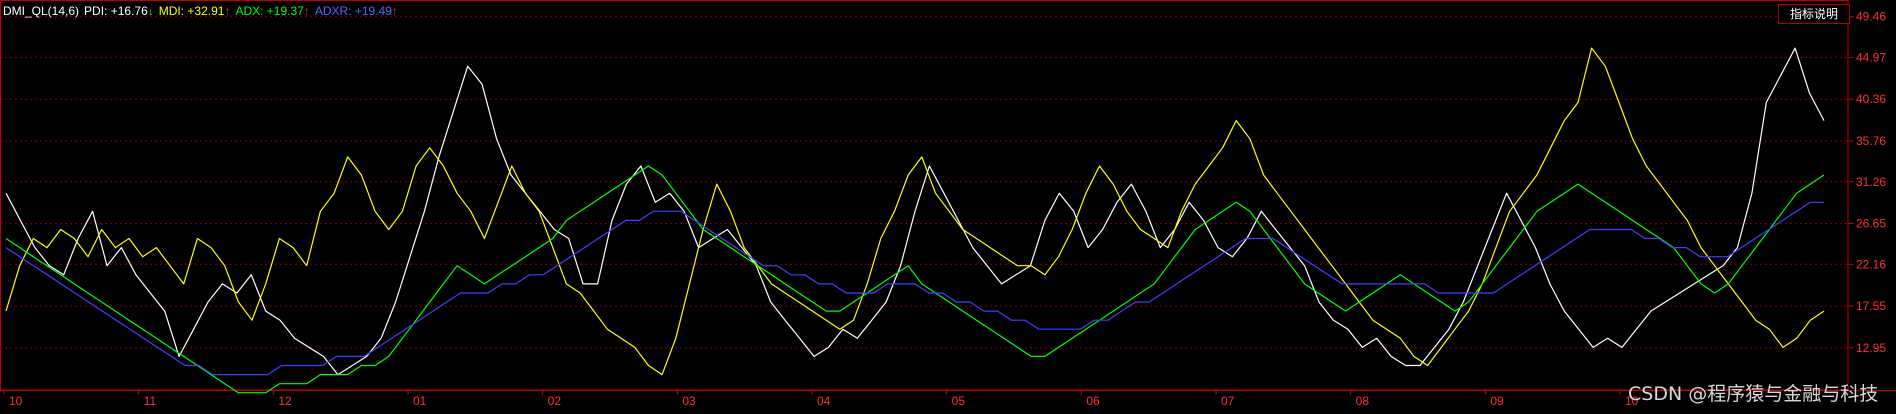  I want to click on y-tick-label: 26.65, so click(1871, 224).